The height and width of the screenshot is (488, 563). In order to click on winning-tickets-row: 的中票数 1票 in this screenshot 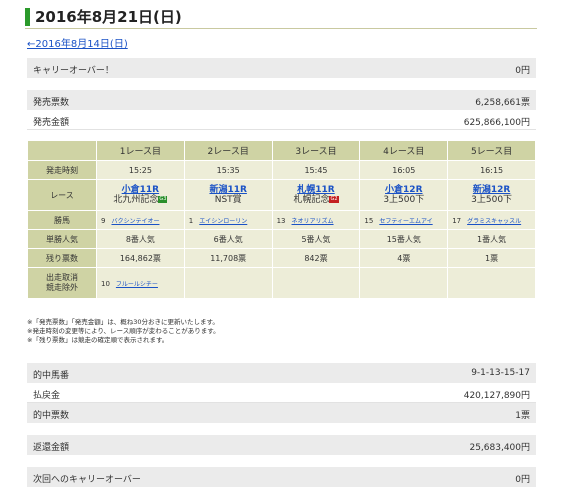, I will do `click(281, 413)`.